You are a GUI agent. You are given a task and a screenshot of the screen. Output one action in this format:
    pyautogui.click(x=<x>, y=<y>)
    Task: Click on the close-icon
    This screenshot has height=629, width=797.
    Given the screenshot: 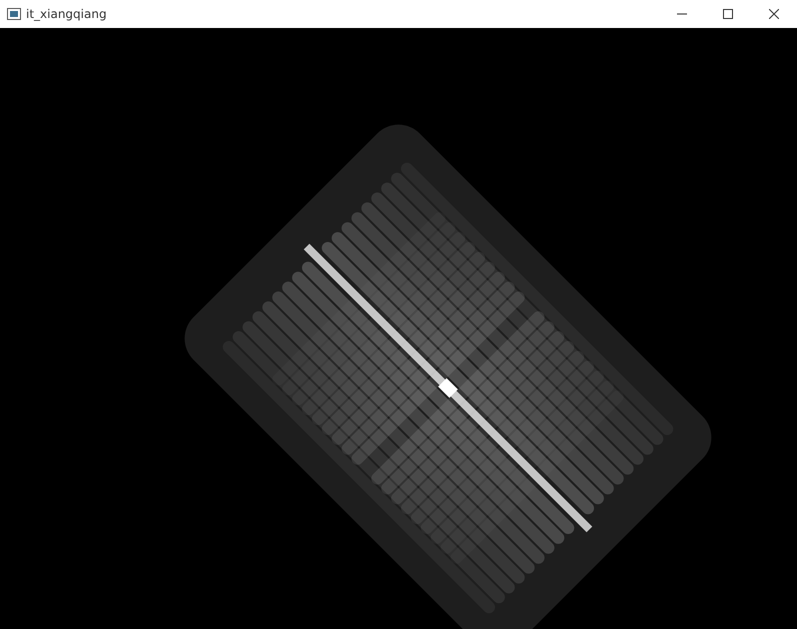 What is the action you would take?
    pyautogui.click(x=774, y=14)
    